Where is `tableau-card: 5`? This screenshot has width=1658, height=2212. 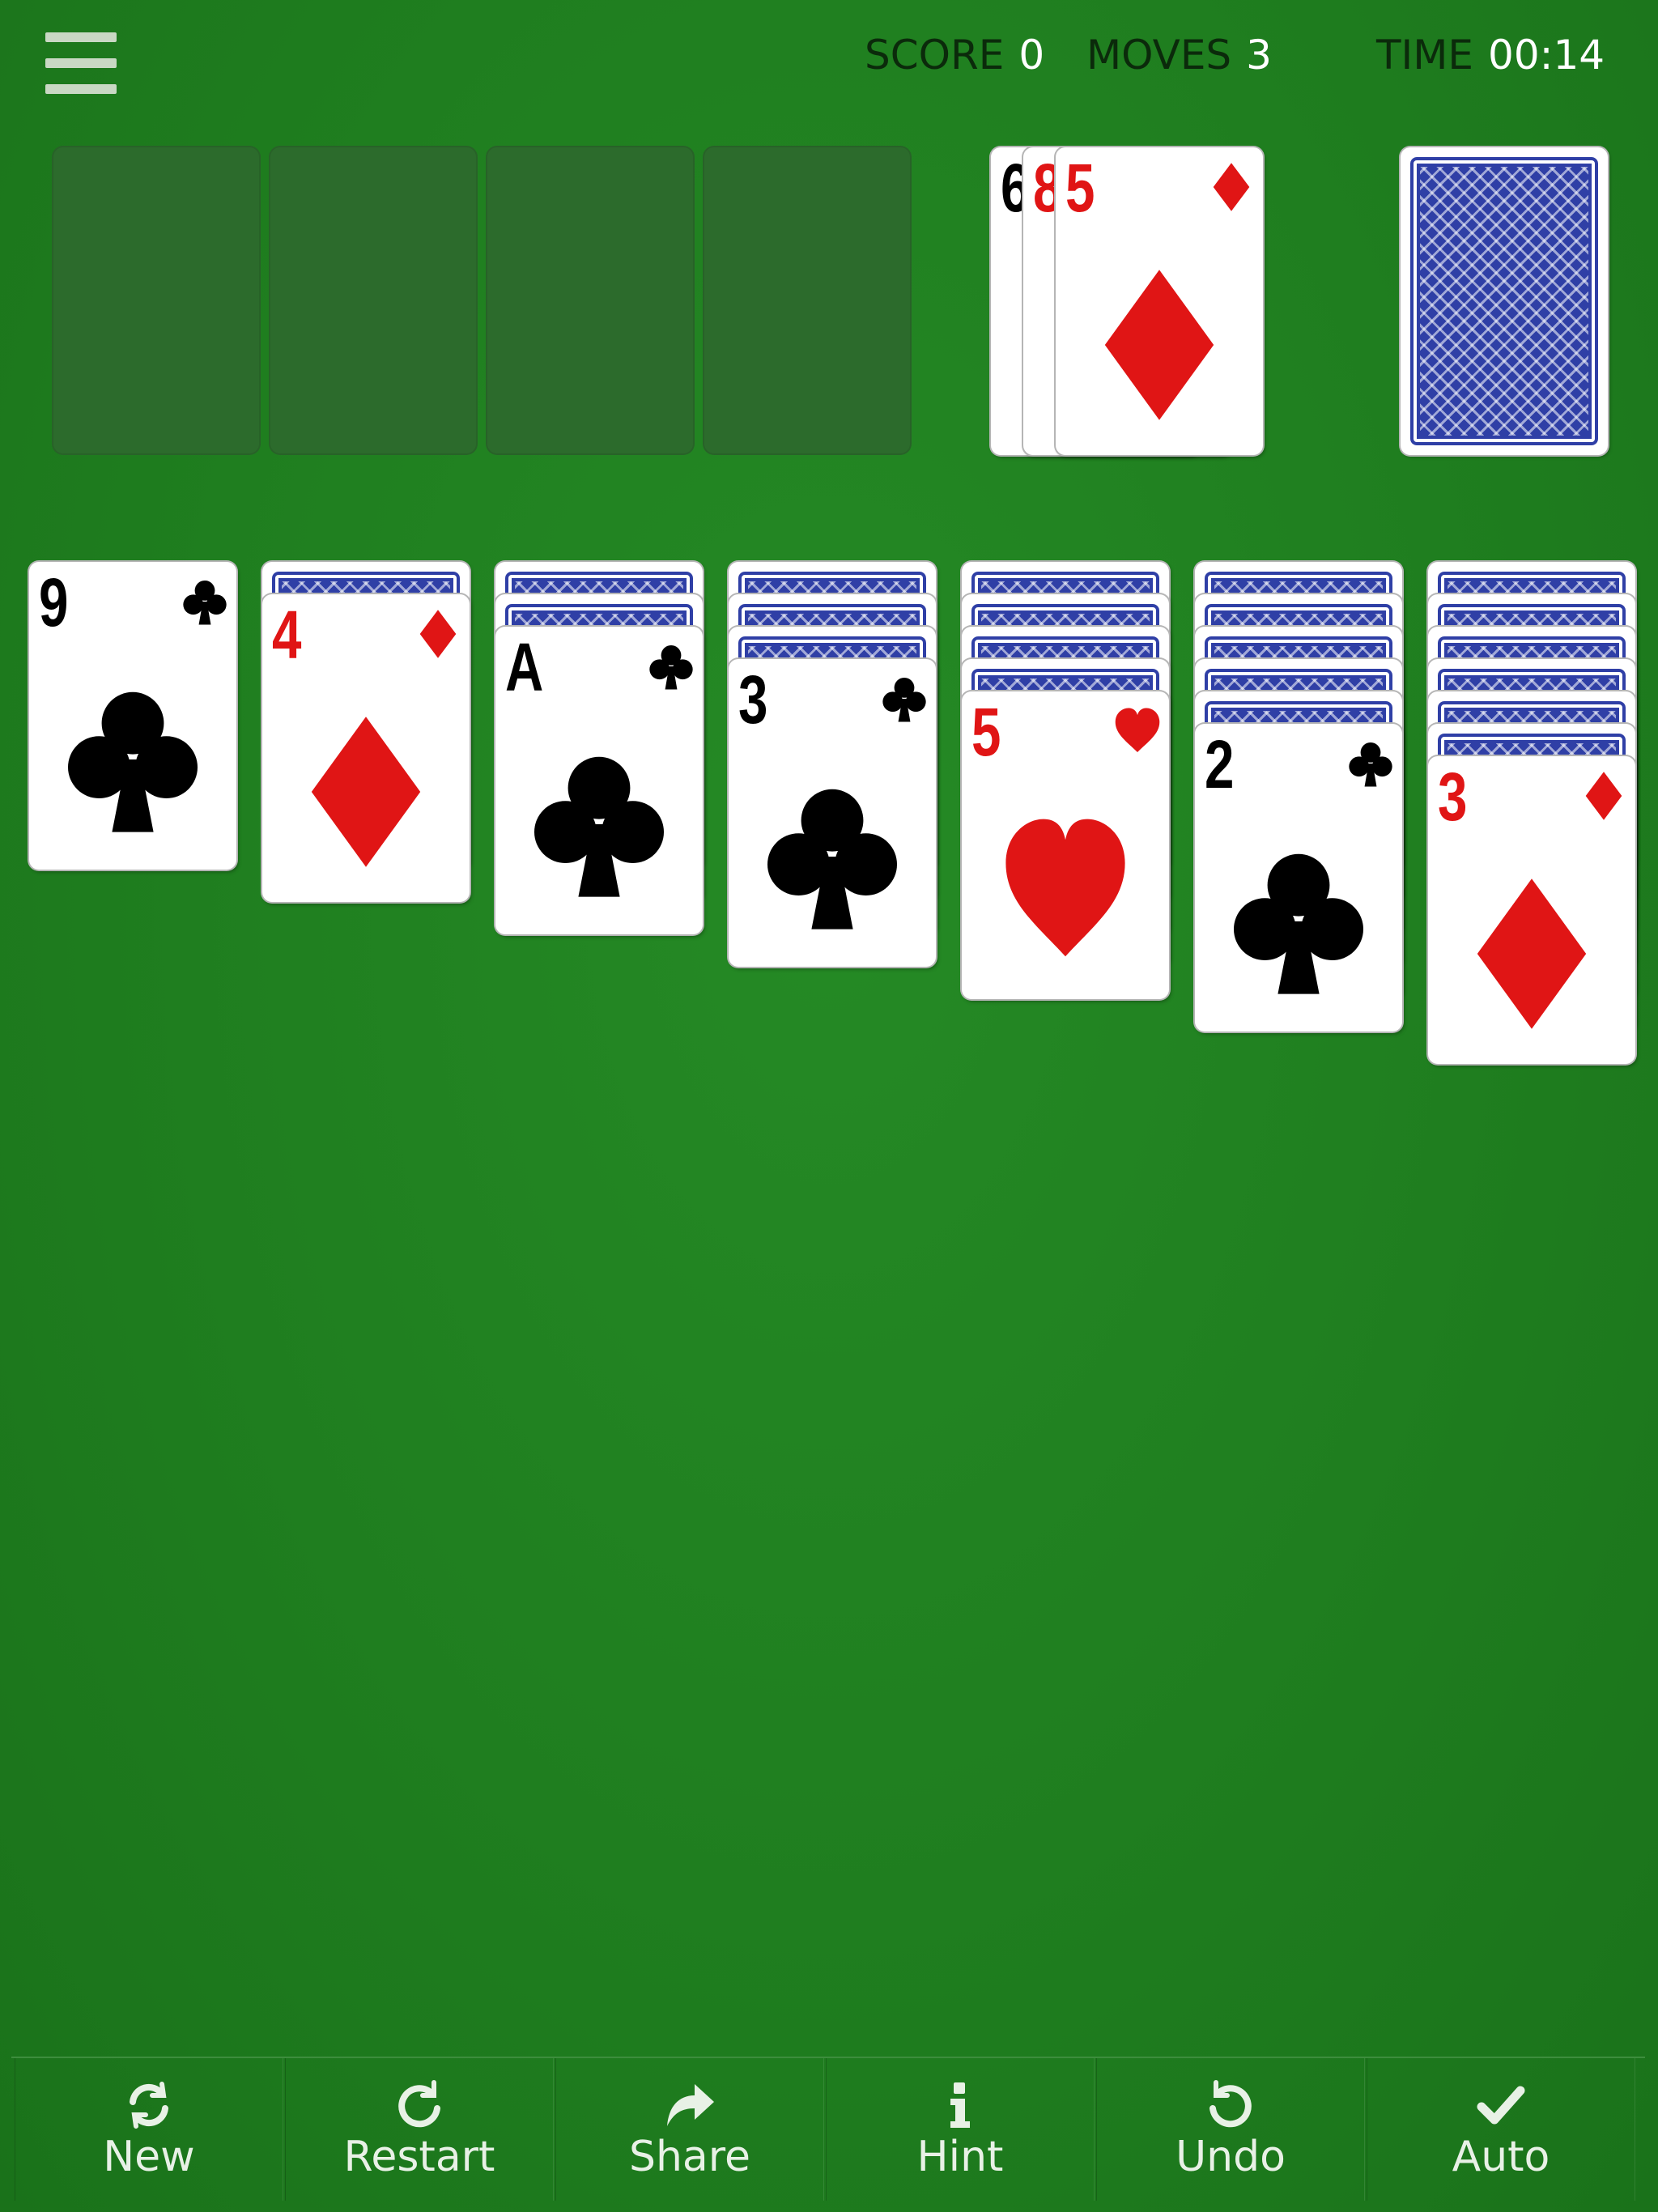 tableau-card: 5 is located at coordinates (1065, 845).